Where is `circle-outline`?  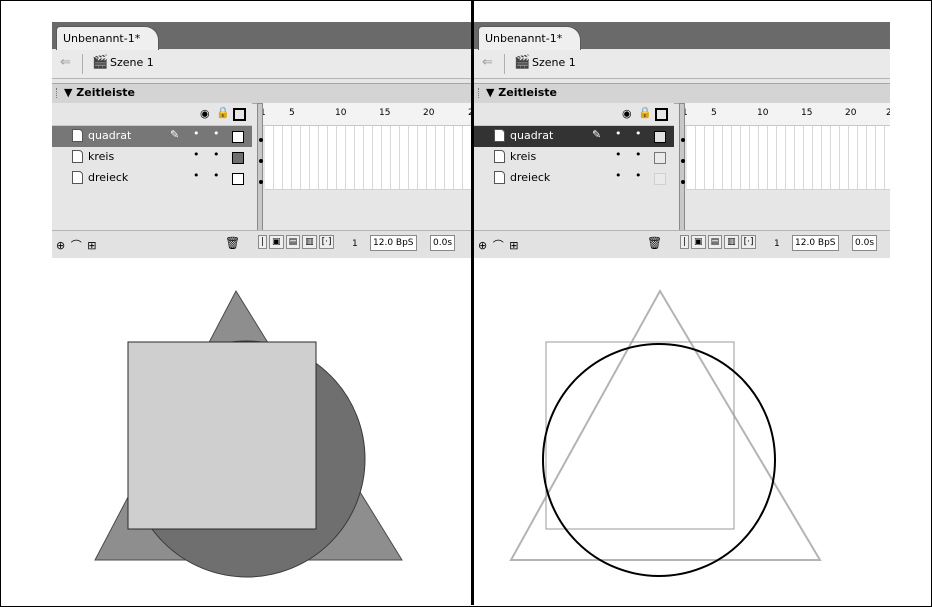
circle-outline is located at coordinates (659, 460).